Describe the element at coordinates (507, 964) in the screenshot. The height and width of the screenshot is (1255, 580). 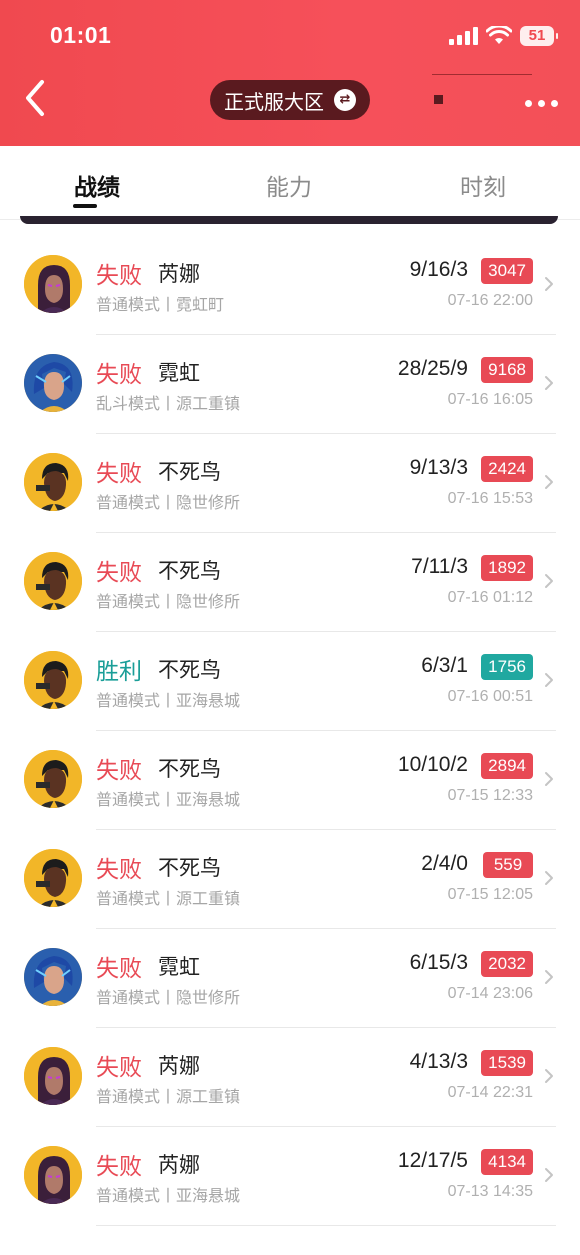
I see `match-score-badge: 2032` at that location.